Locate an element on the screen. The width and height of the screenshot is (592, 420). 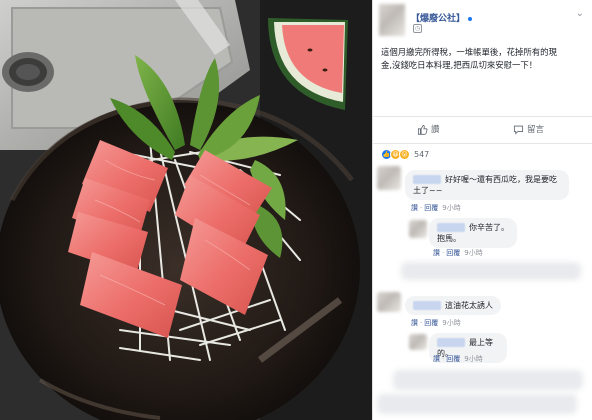
comment-text: 好好喔～還有西瓜吃，我是要吃 is located at coordinates (501, 179).